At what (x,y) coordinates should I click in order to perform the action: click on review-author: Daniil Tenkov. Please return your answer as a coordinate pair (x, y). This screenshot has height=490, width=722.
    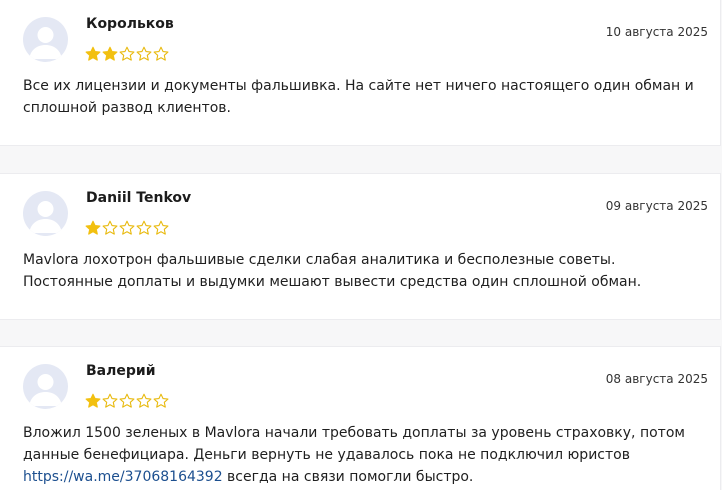
    Looking at the image, I should click on (139, 198).